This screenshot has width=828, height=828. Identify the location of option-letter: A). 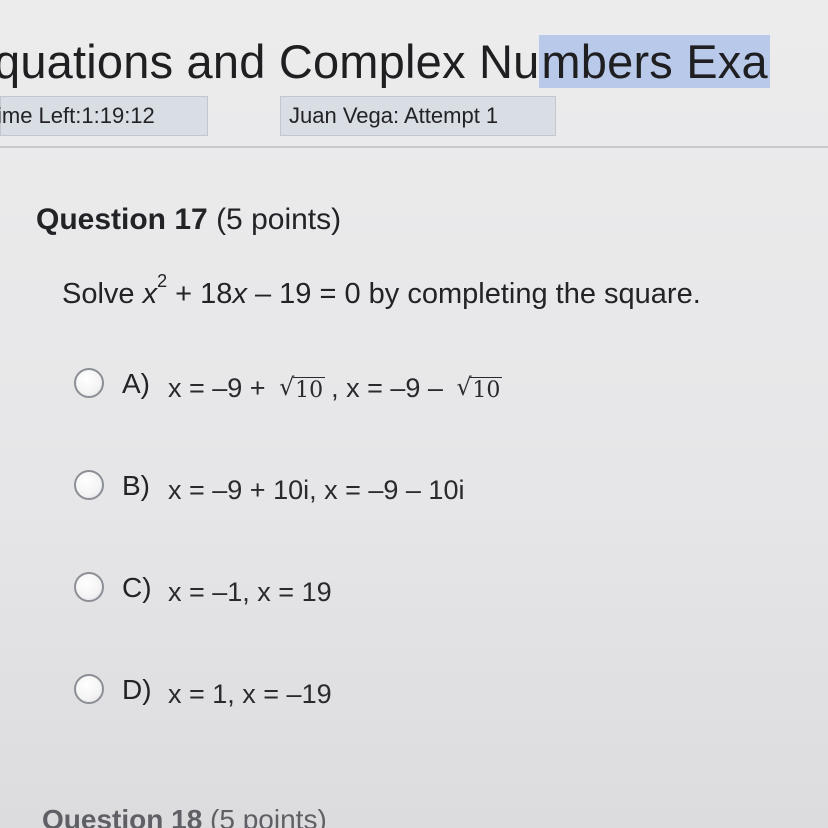
(136, 383).